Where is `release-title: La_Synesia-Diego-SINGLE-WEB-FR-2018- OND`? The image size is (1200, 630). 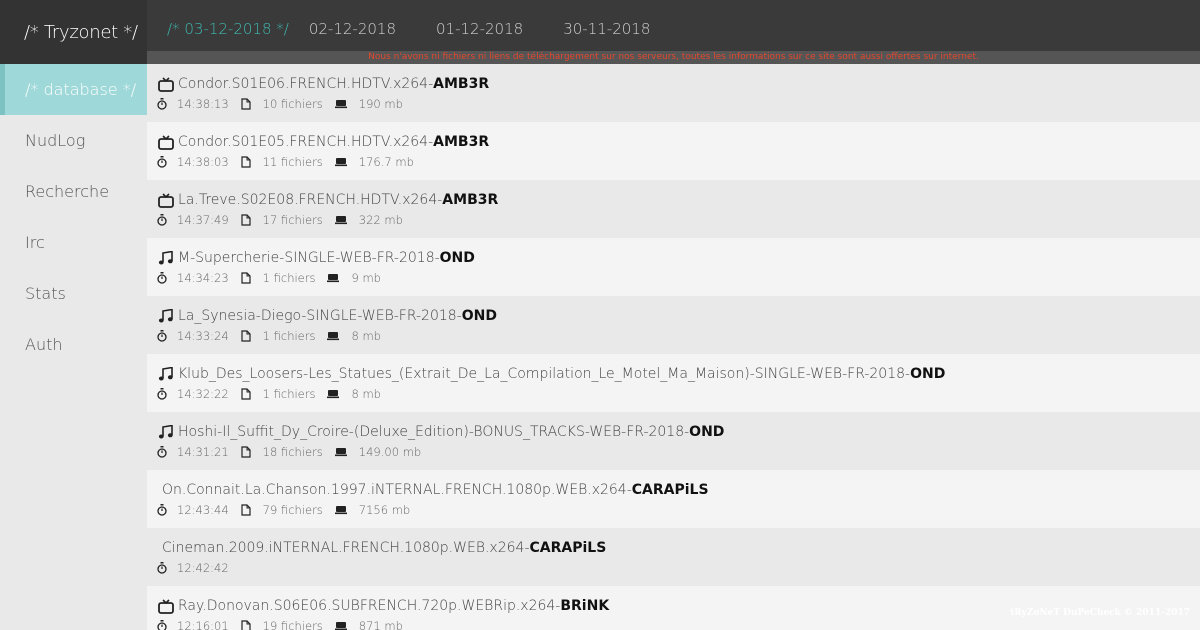 release-title: La_Synesia-Diego-SINGLE-WEB-FR-2018- OND is located at coordinates (678, 316).